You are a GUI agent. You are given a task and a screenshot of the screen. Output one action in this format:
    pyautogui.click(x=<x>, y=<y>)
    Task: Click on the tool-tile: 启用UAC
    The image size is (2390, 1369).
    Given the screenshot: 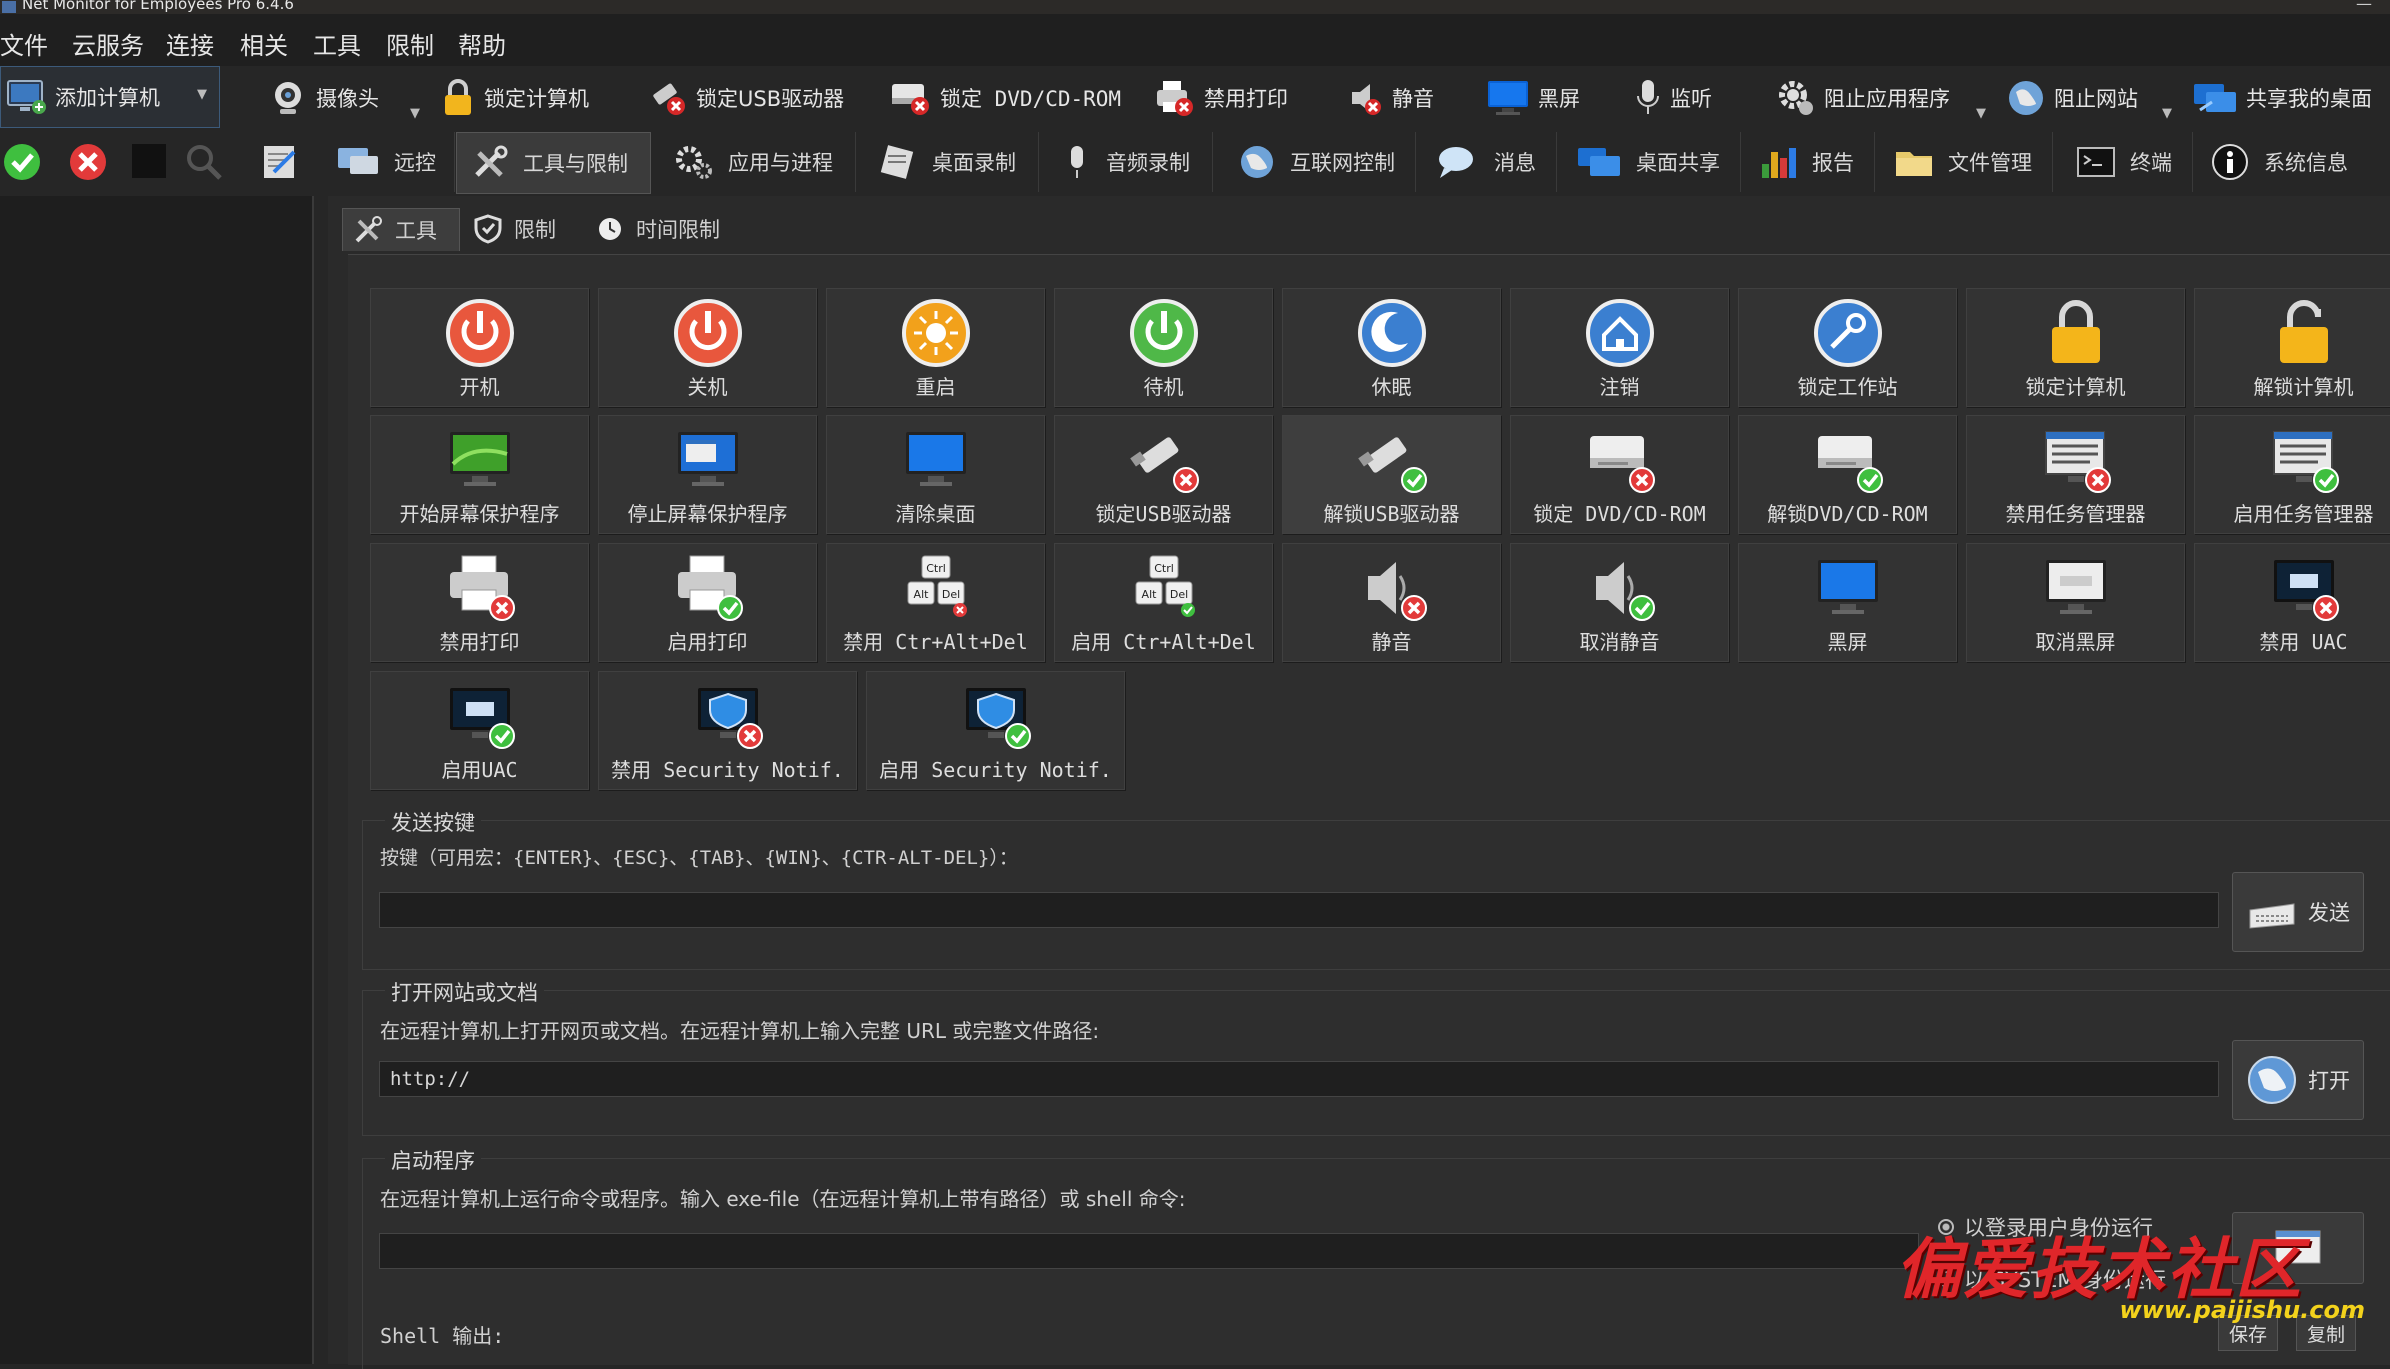 What is the action you would take?
    pyautogui.click(x=479, y=730)
    